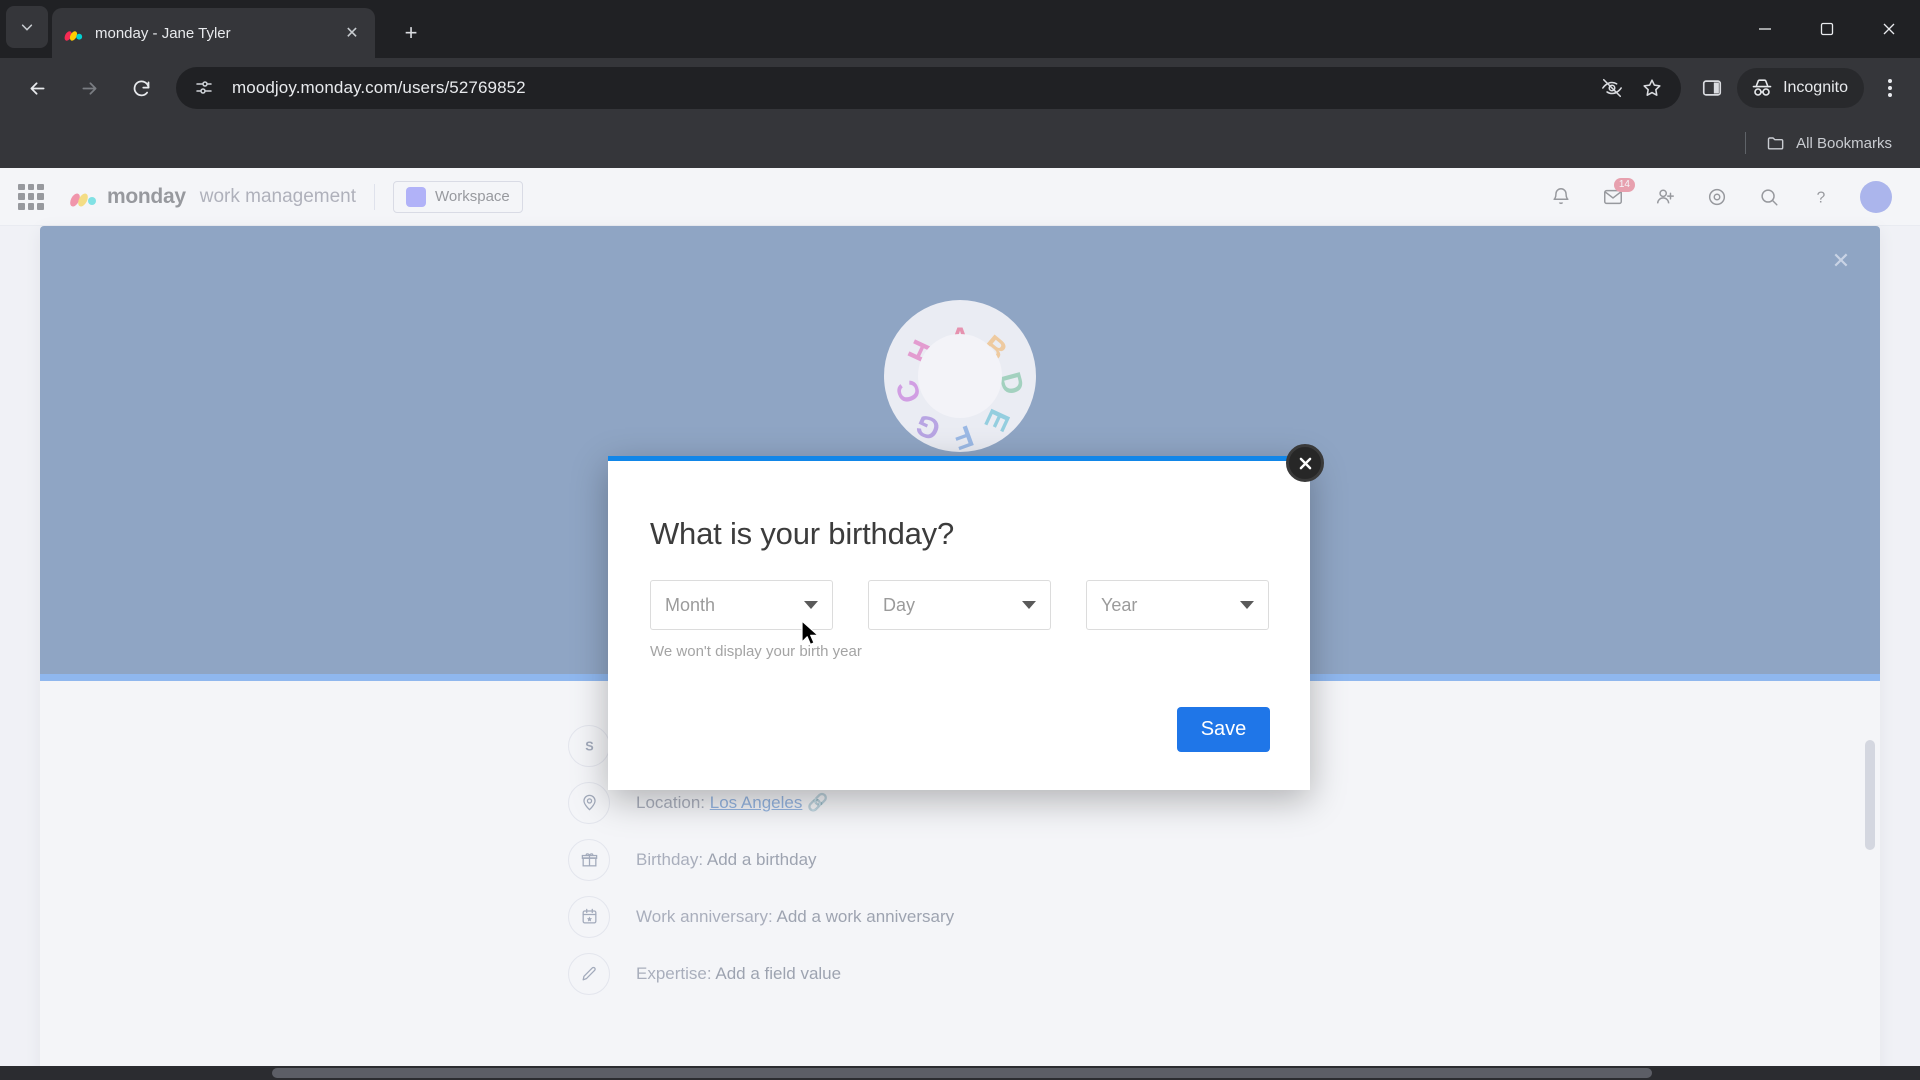 The image size is (1920, 1080). Describe the element at coordinates (1762, 87) in the screenshot. I see `incognito-icon` at that location.